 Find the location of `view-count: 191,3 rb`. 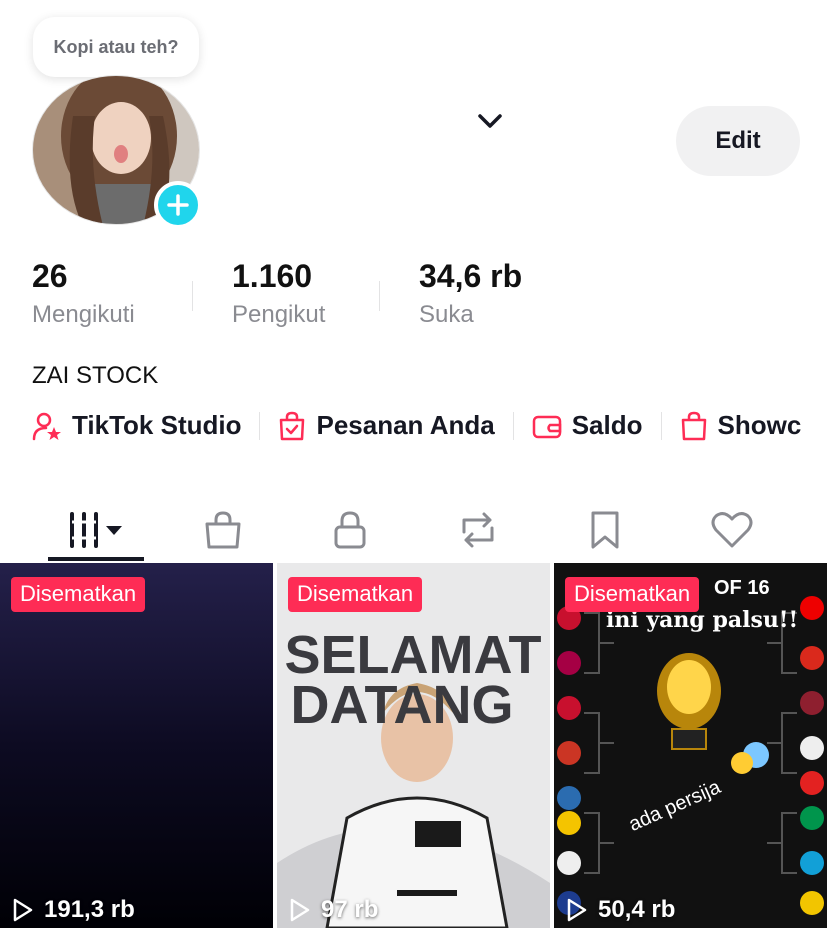

view-count: 191,3 rb is located at coordinates (73, 910).